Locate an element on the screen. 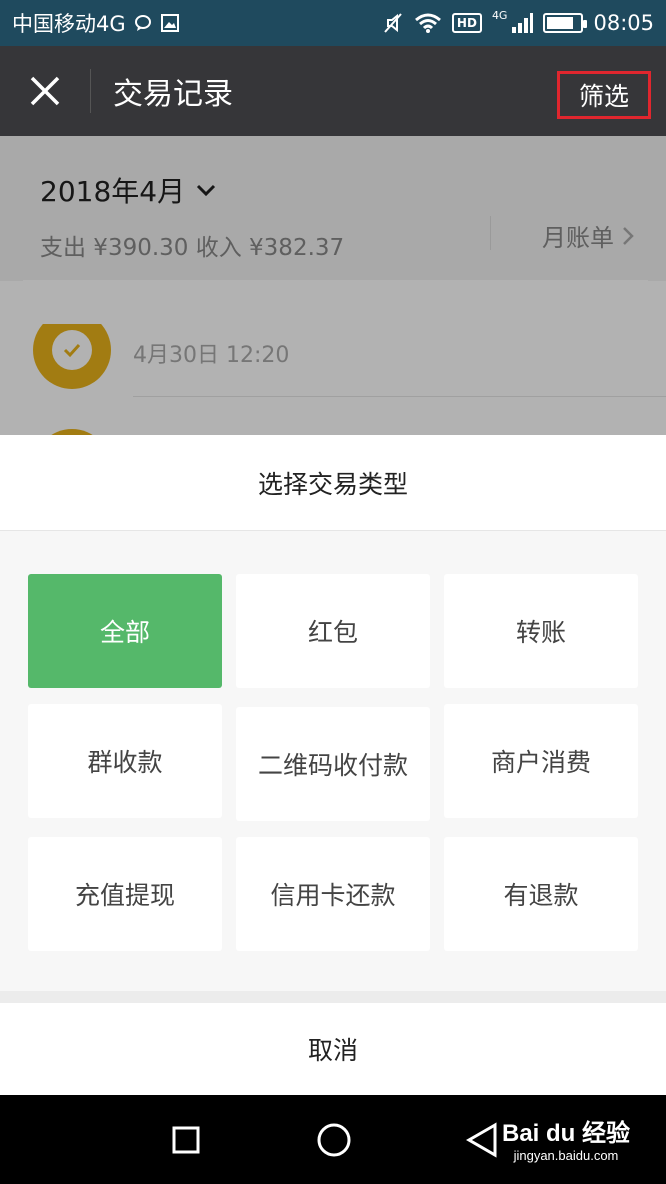 This screenshot has width=666, height=1184. option-topup-withdraw: 充值提现 is located at coordinates (125, 894).